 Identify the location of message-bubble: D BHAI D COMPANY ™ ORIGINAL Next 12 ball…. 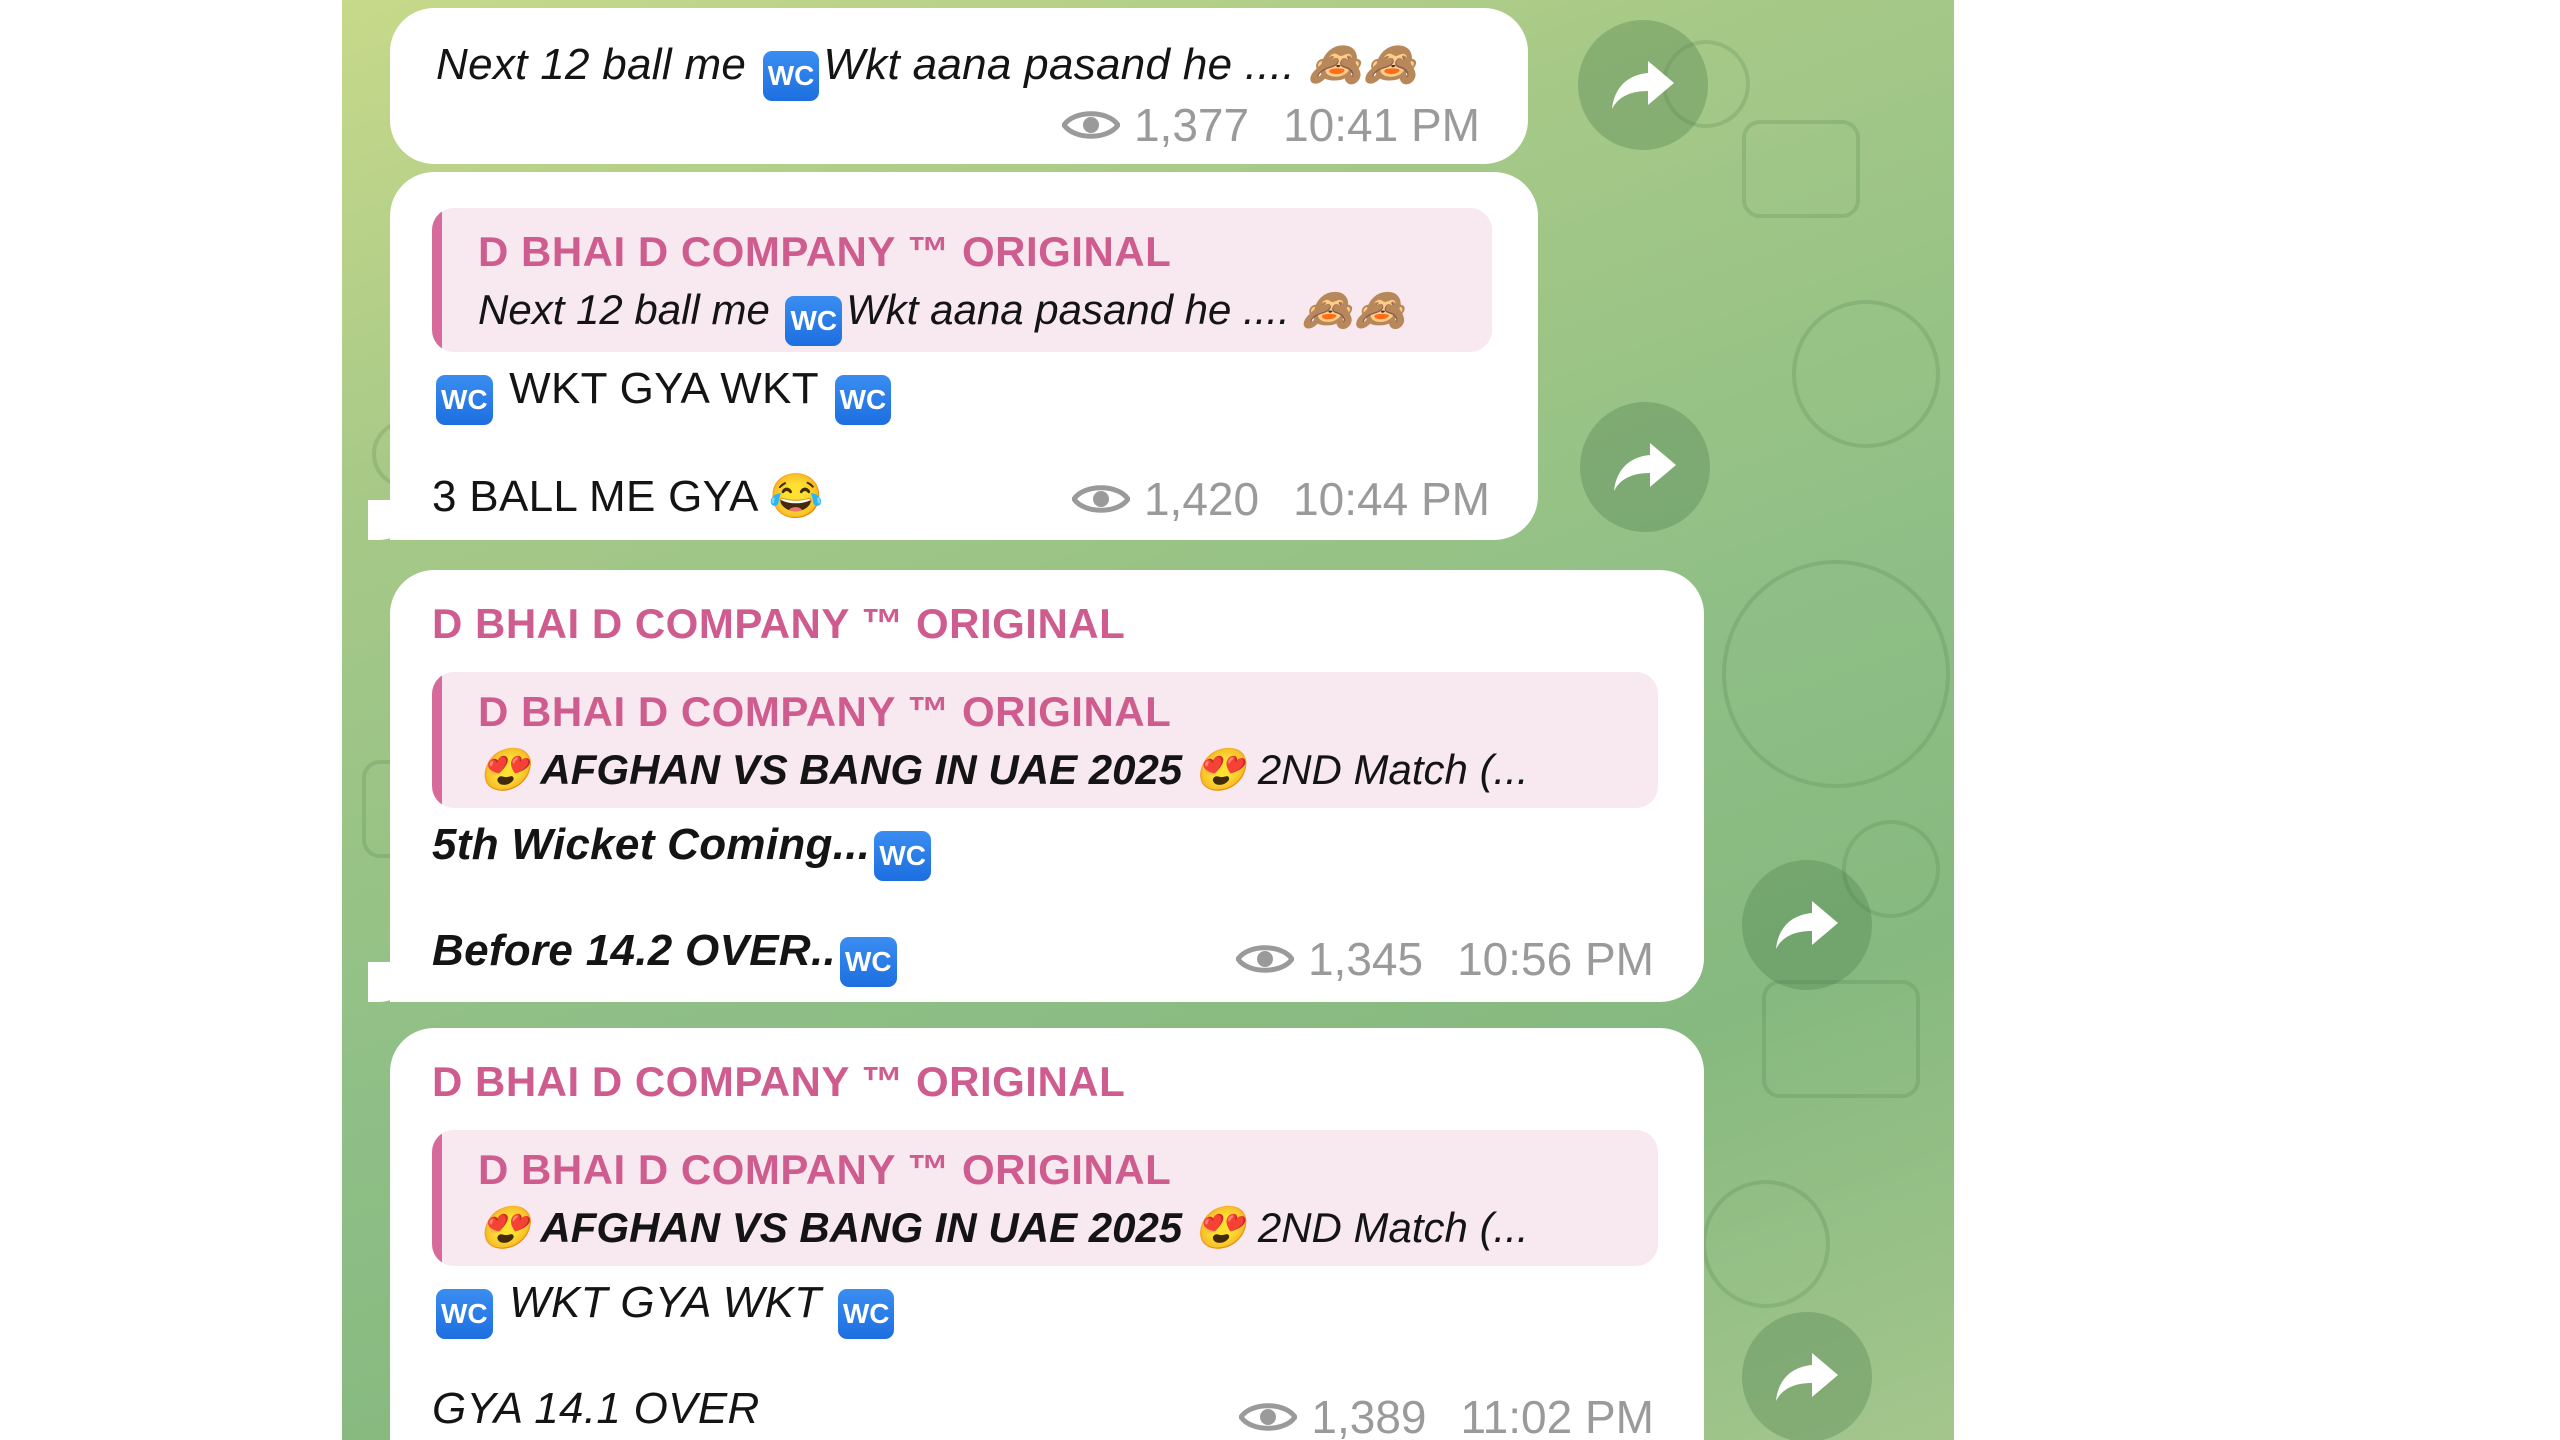
(953, 356).